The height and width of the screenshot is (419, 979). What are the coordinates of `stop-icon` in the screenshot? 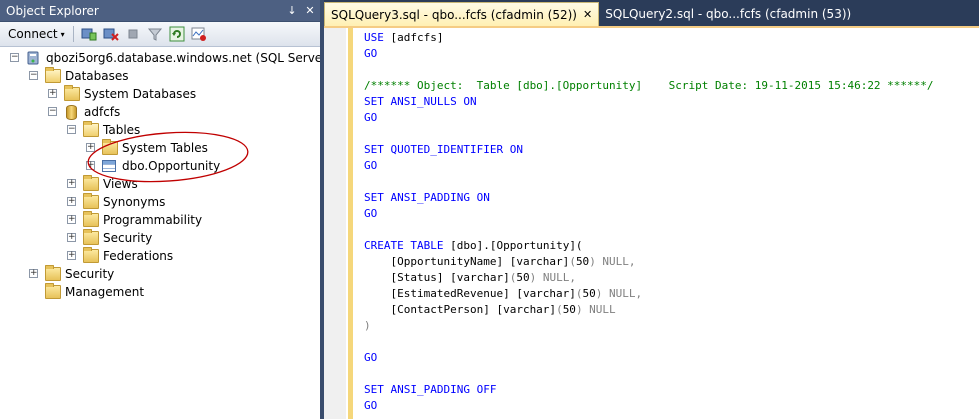 It's located at (133, 34).